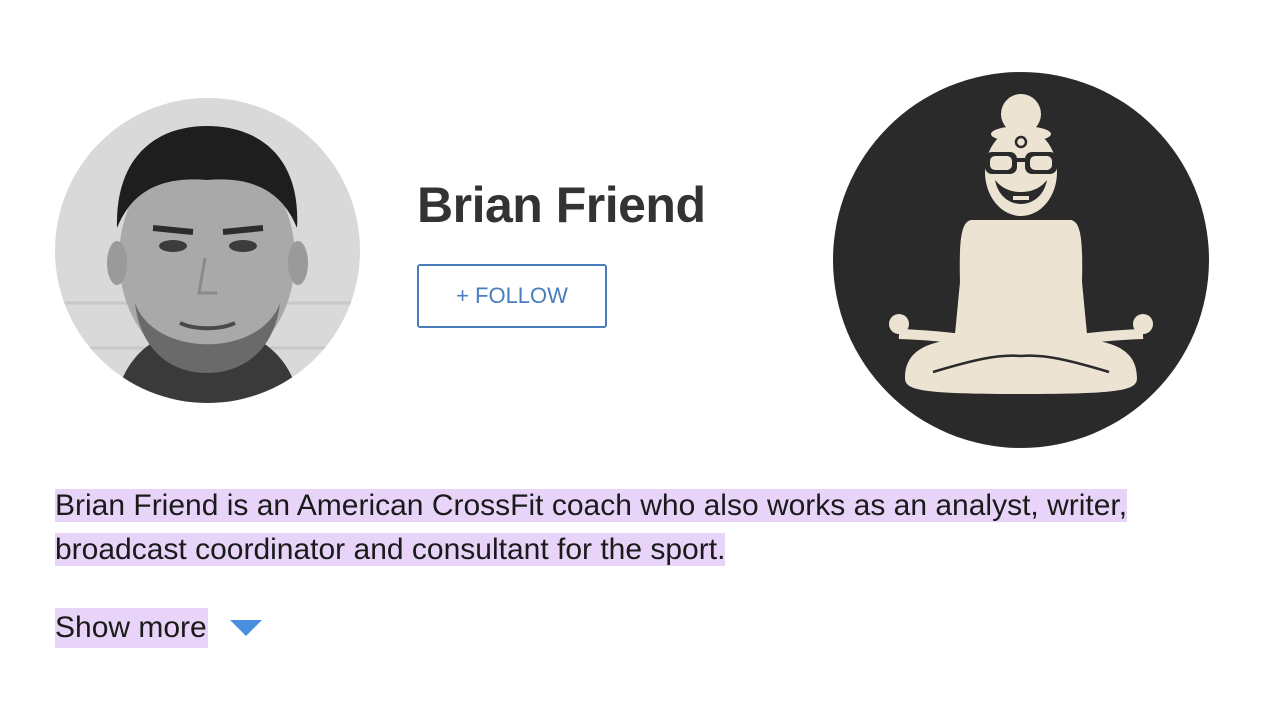 The width and height of the screenshot is (1280, 720). I want to click on show-more-button: Show more, so click(158, 628).